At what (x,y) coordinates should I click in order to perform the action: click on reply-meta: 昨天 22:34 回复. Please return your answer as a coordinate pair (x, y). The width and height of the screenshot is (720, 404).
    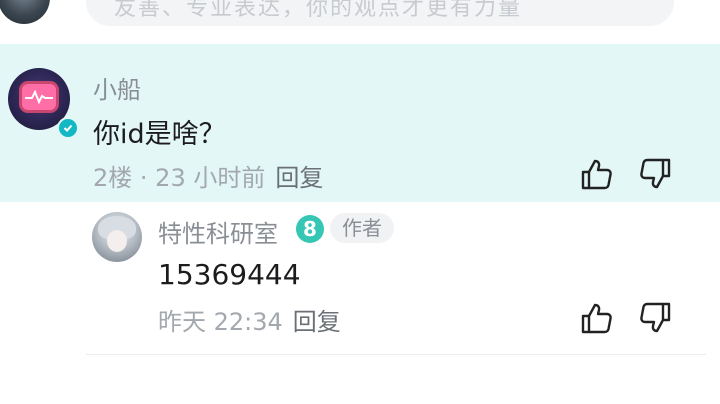
    Looking at the image, I should click on (249, 319).